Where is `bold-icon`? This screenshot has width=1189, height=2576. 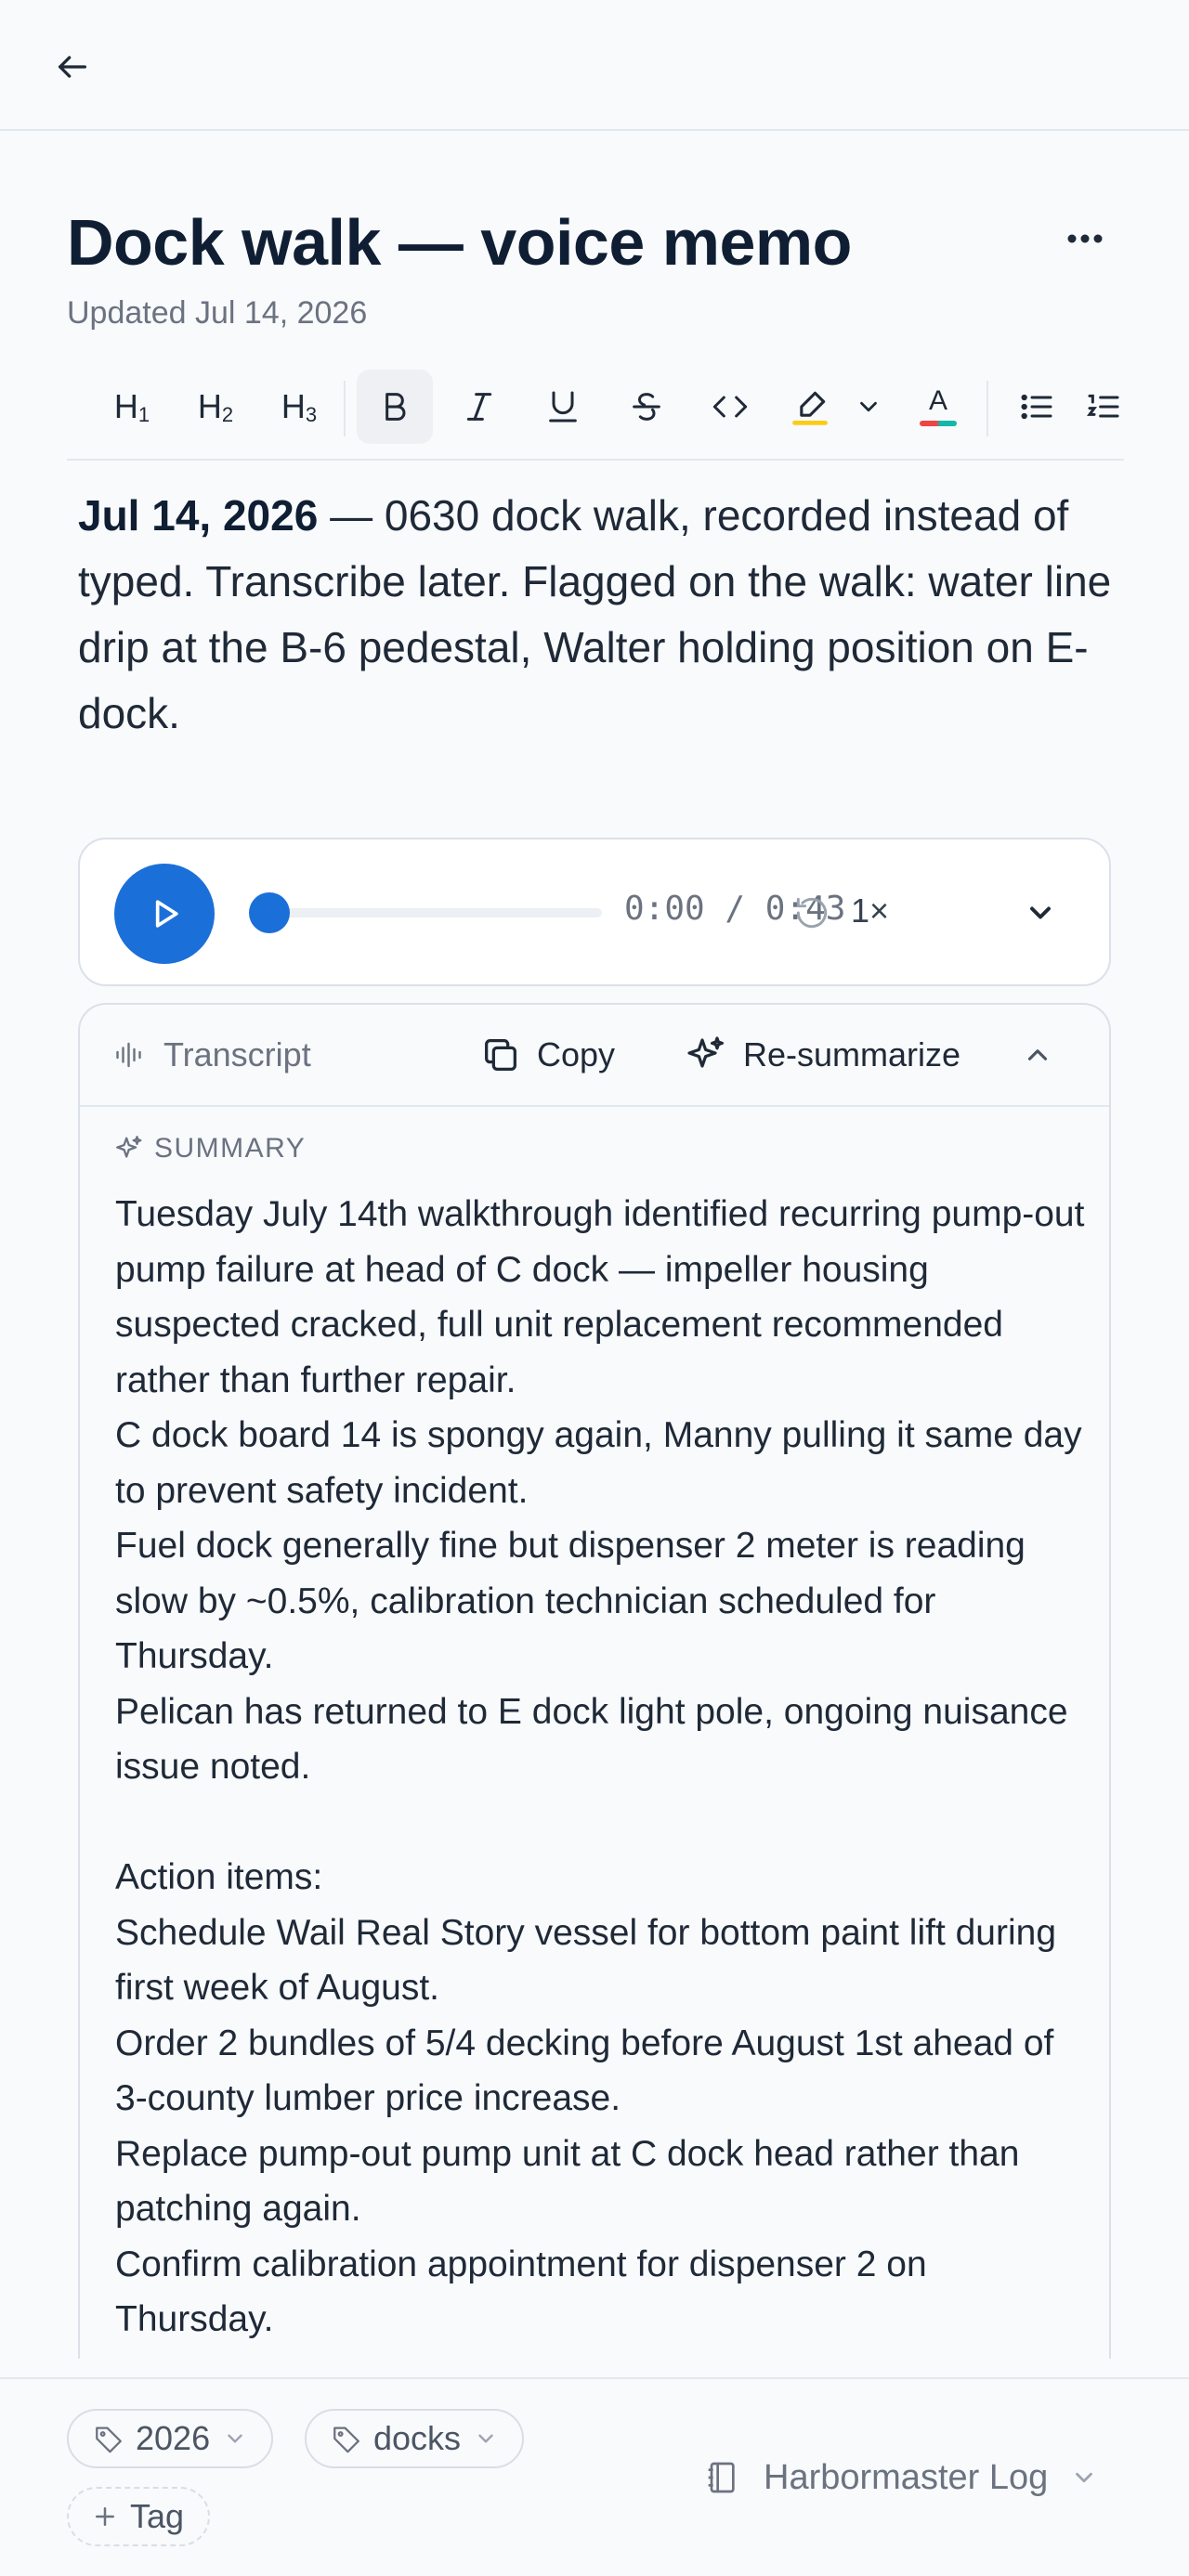 bold-icon is located at coordinates (396, 407).